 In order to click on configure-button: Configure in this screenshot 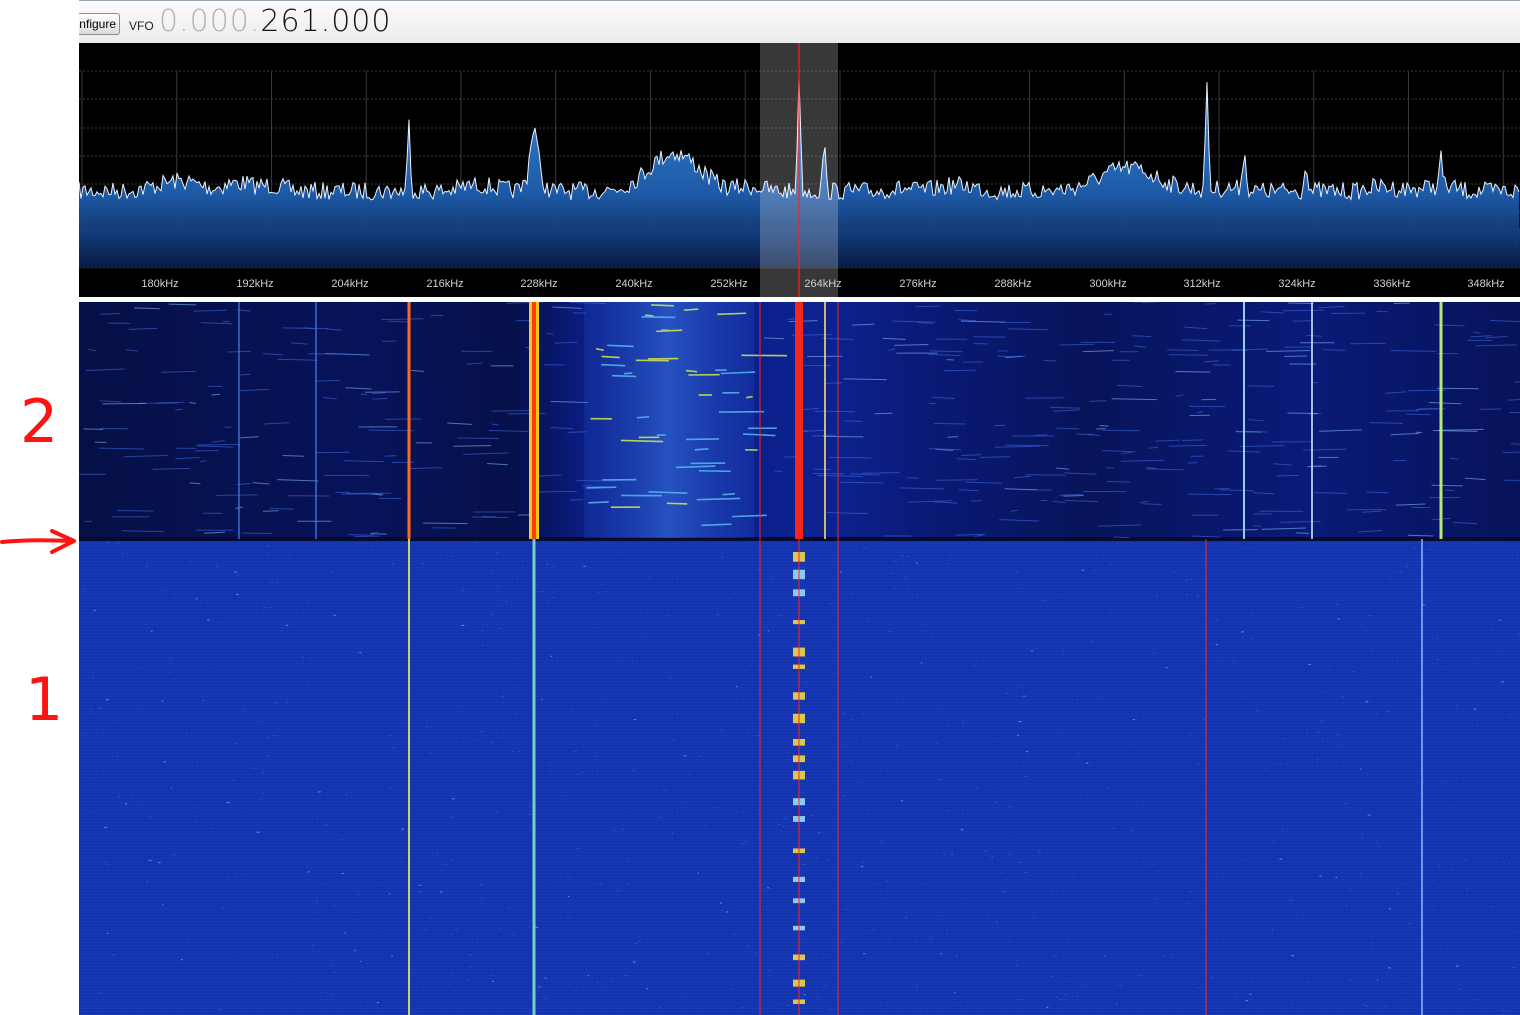, I will do `click(99, 24)`.